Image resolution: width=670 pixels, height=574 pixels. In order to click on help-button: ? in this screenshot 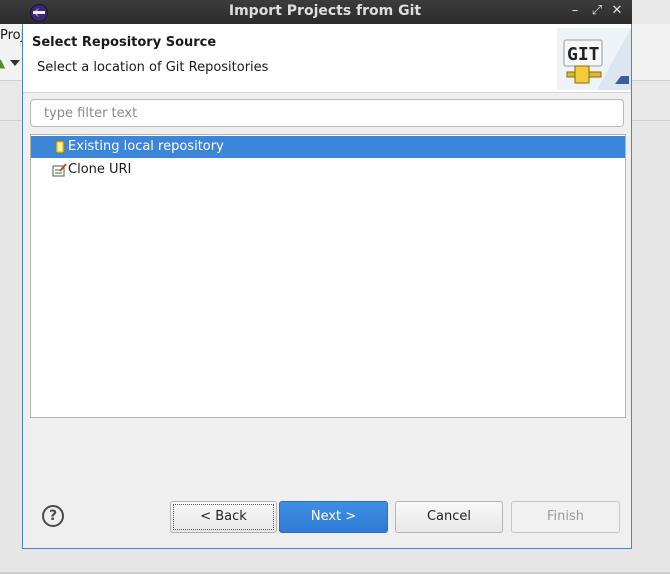, I will do `click(53, 516)`.